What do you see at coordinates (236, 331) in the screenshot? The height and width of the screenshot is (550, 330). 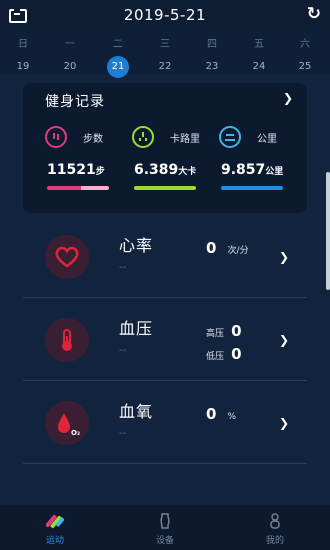 I see `high-pressure-value: 0` at bounding box center [236, 331].